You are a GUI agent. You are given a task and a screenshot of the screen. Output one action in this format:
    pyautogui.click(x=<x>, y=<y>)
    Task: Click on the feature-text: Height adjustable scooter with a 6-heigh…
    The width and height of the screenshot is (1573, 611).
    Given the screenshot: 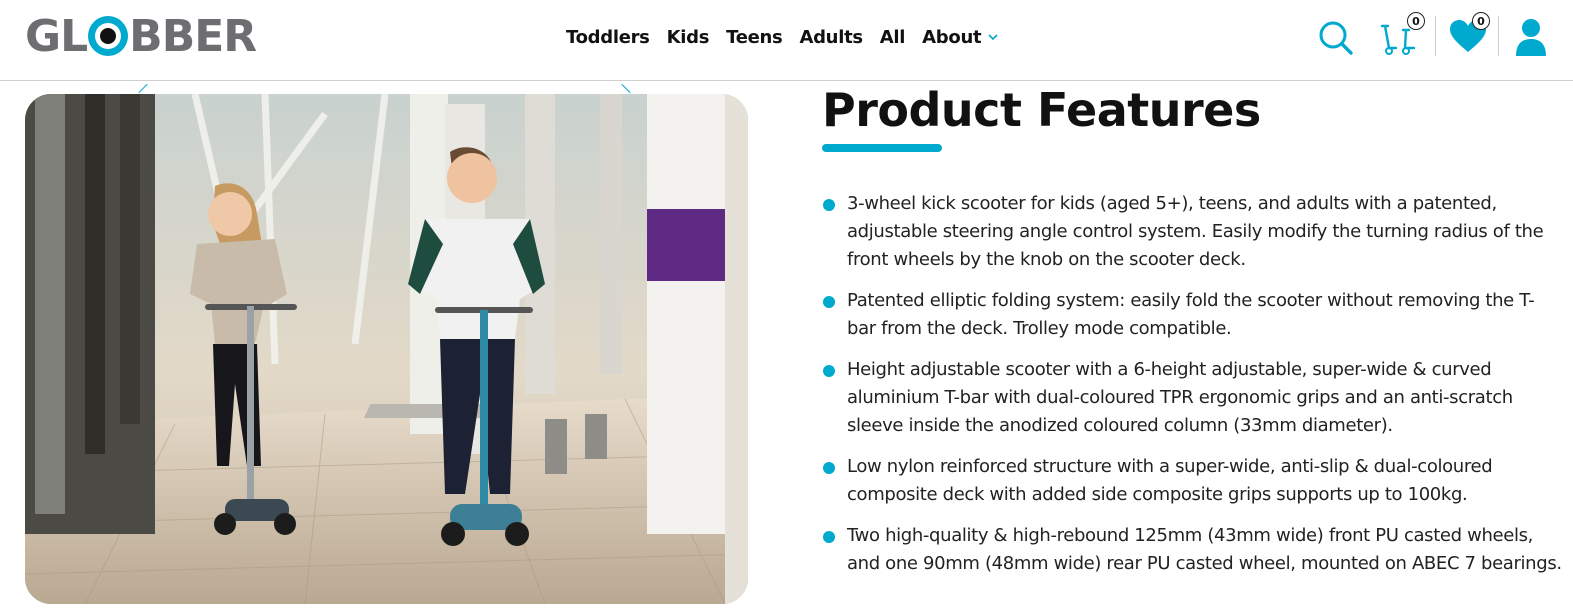 What is the action you would take?
    pyautogui.click(x=1180, y=397)
    